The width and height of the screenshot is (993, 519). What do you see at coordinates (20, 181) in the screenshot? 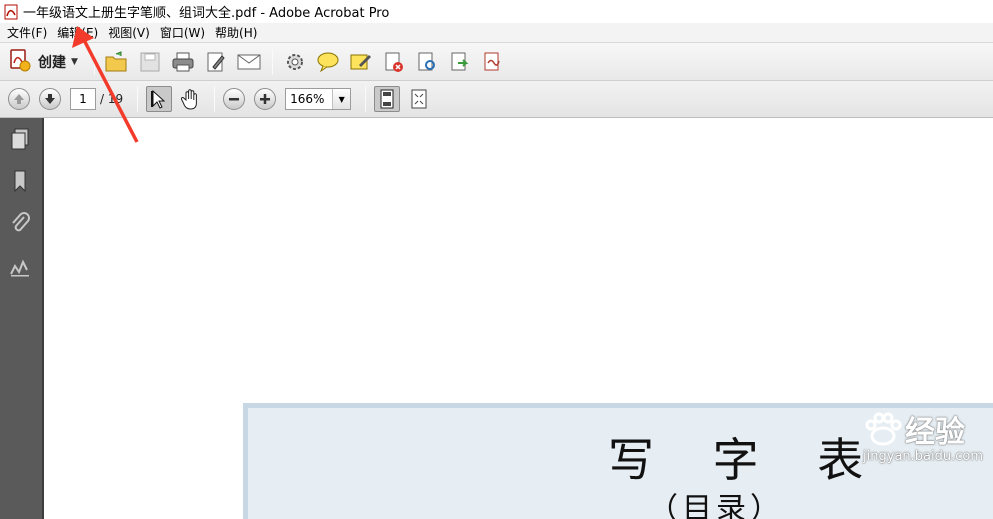
I see `bookmark-icon` at bounding box center [20, 181].